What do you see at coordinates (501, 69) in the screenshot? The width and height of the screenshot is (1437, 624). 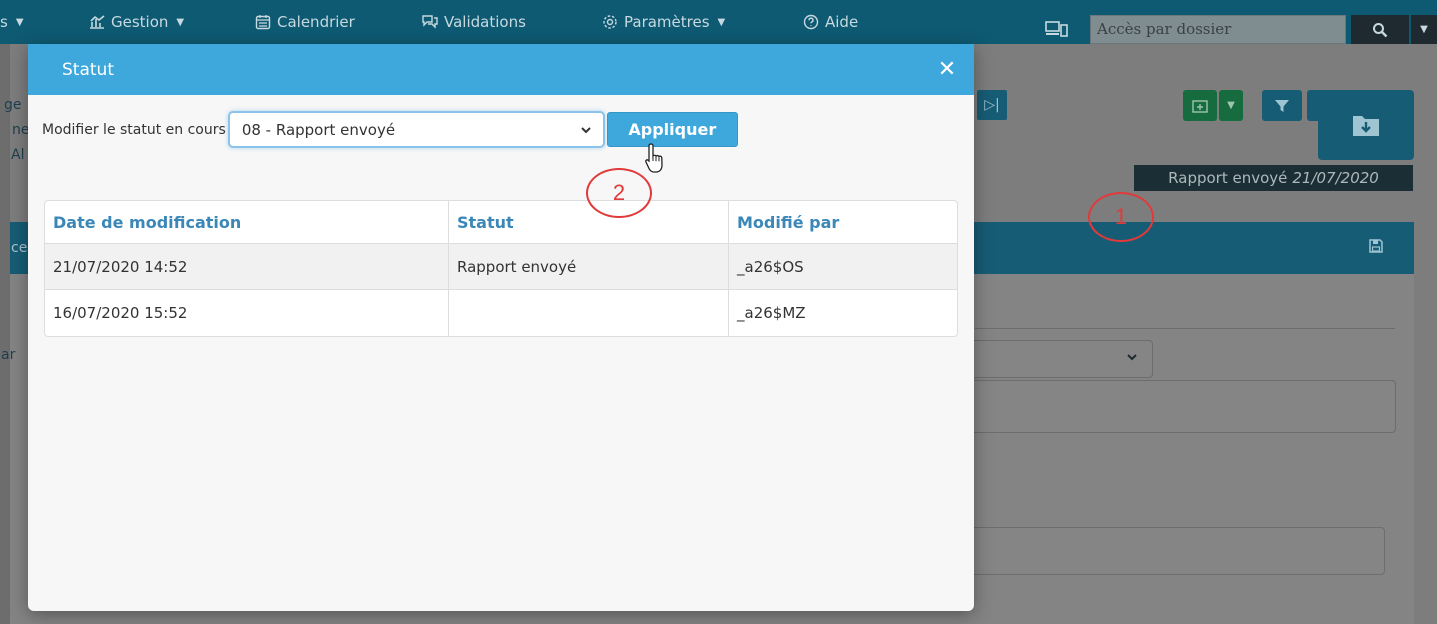 I see `modal-header: Statut ✕` at bounding box center [501, 69].